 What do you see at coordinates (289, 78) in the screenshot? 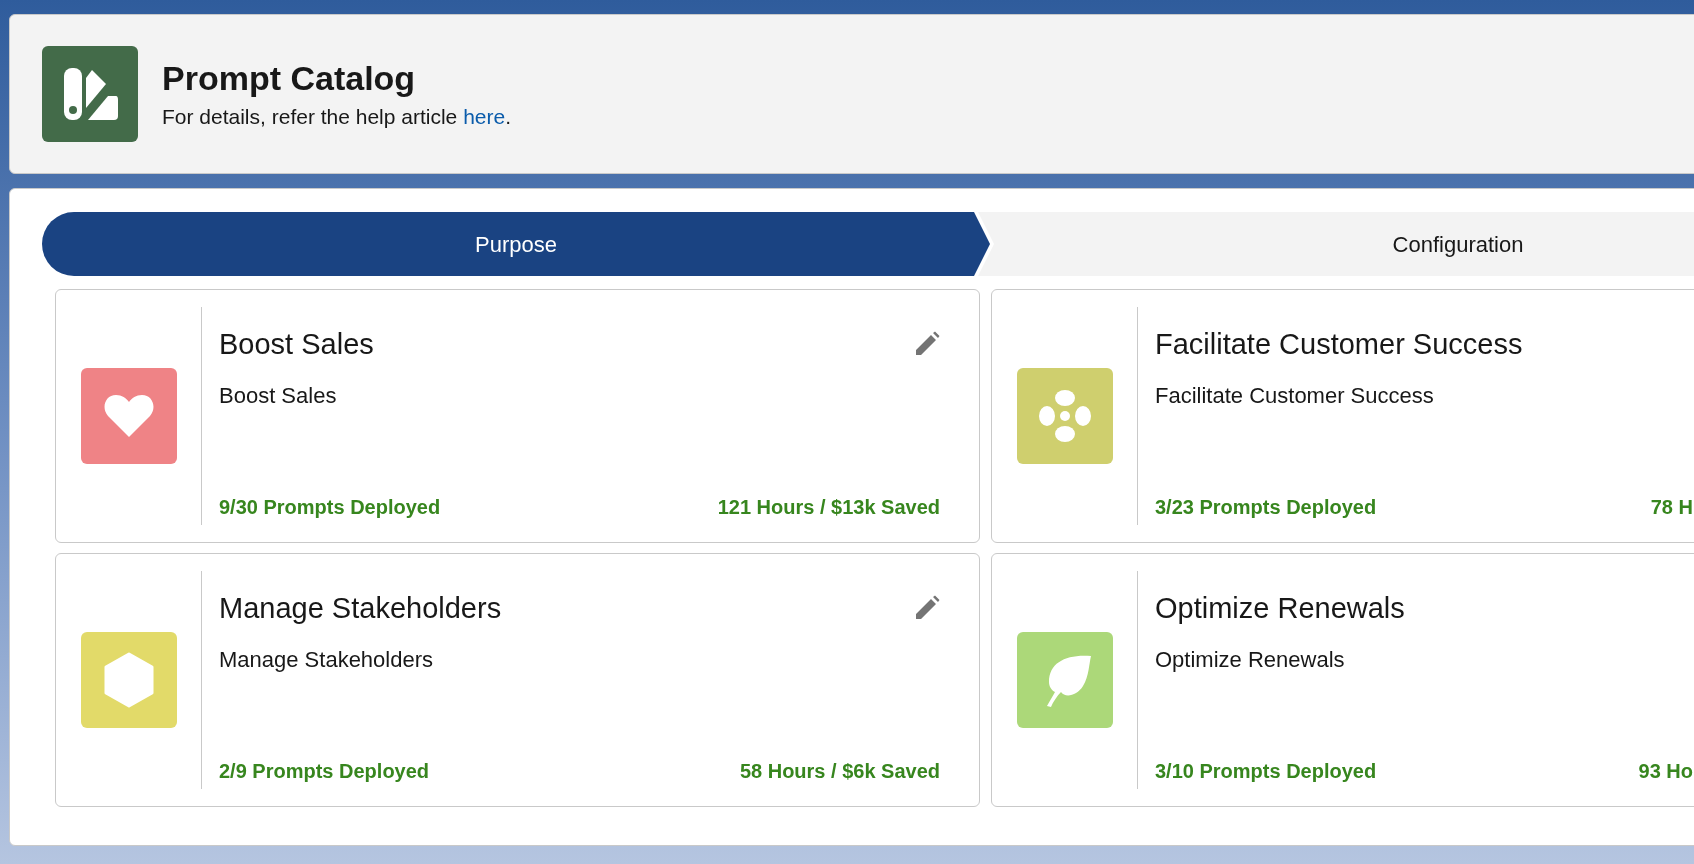
I see `page-title: Prompt Catalog` at bounding box center [289, 78].